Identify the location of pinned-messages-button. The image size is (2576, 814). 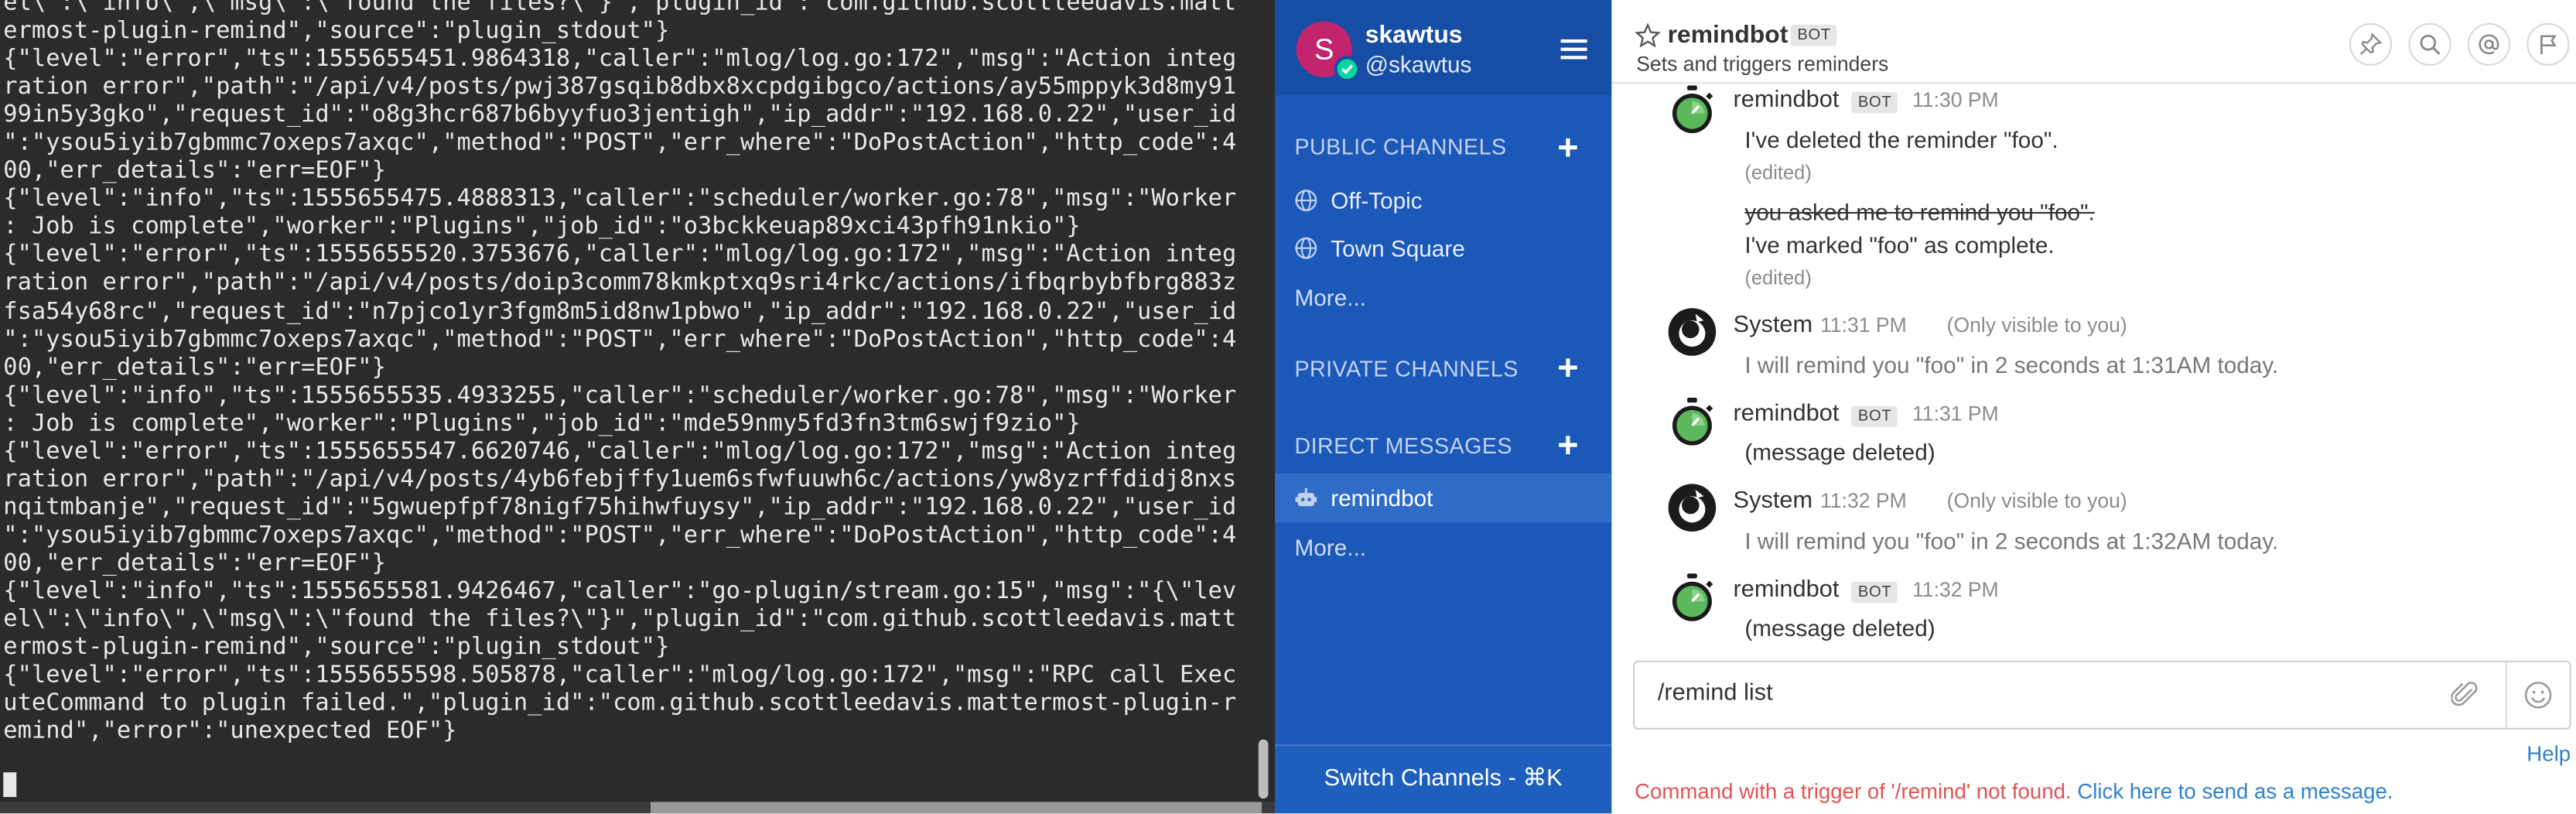
(2371, 44).